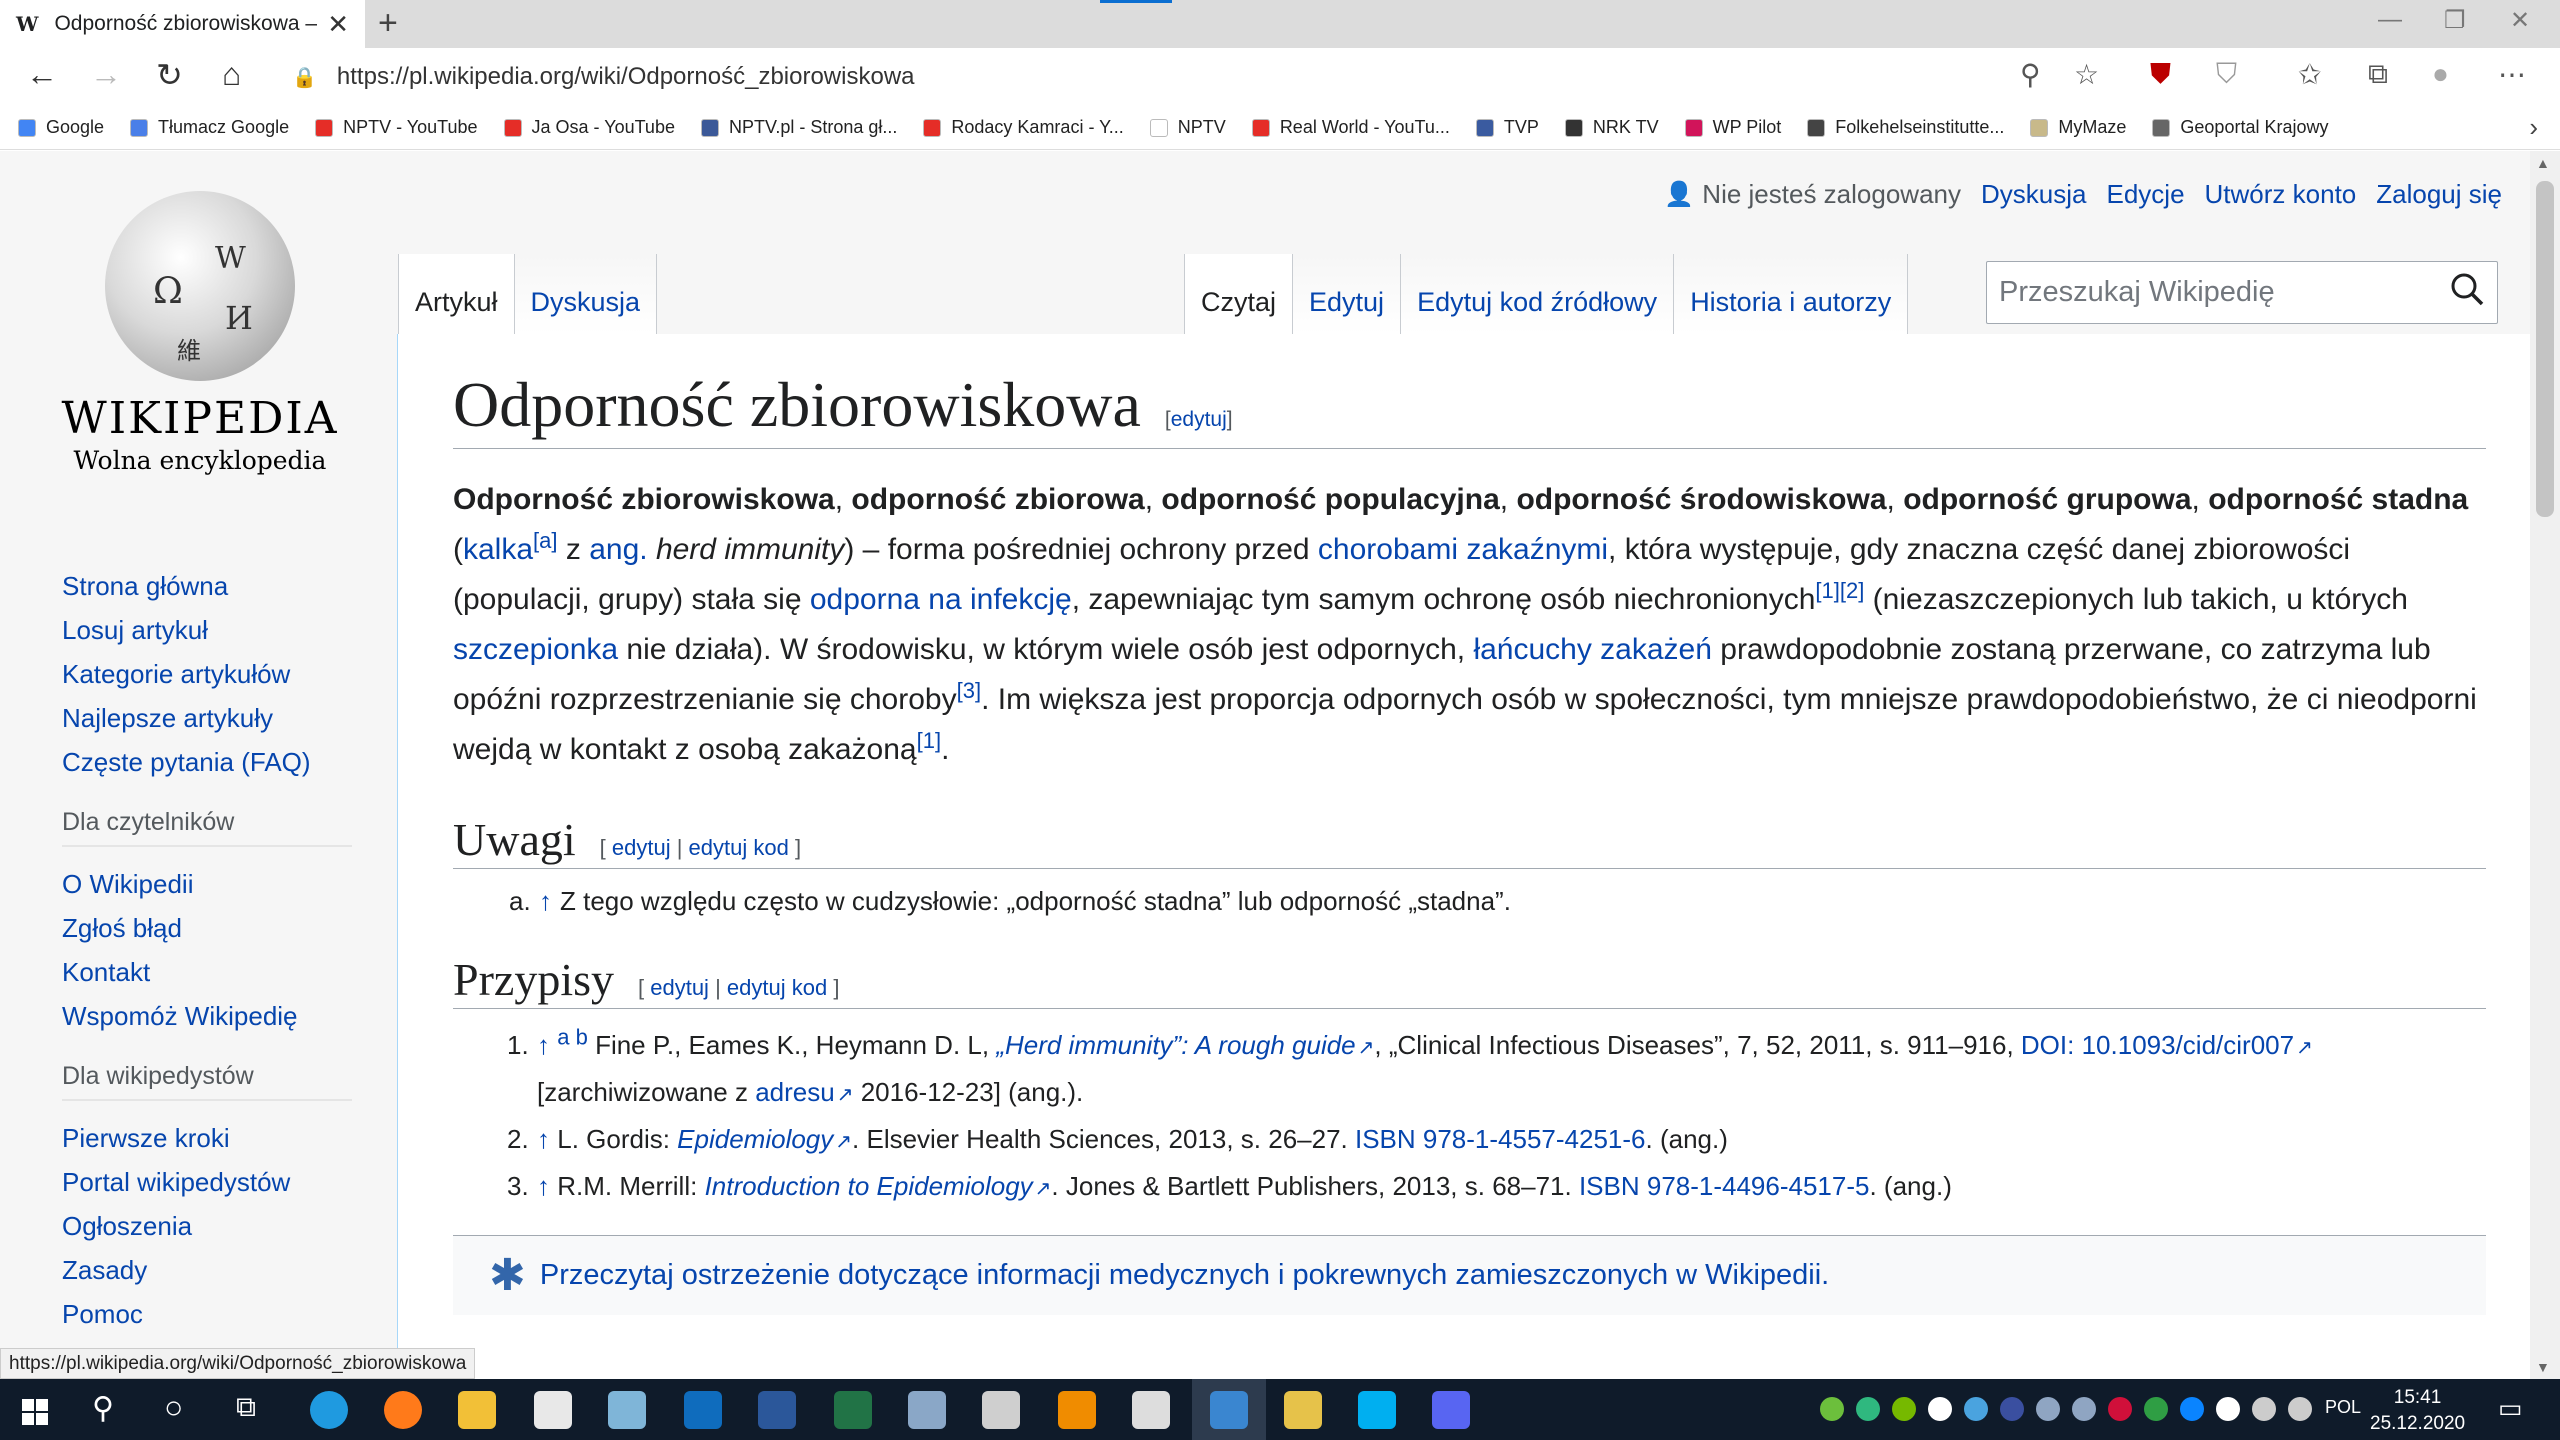 This screenshot has height=1440, width=2560. I want to click on link-infectious-diseases: chorobami zakaźnymi, so click(1463, 549).